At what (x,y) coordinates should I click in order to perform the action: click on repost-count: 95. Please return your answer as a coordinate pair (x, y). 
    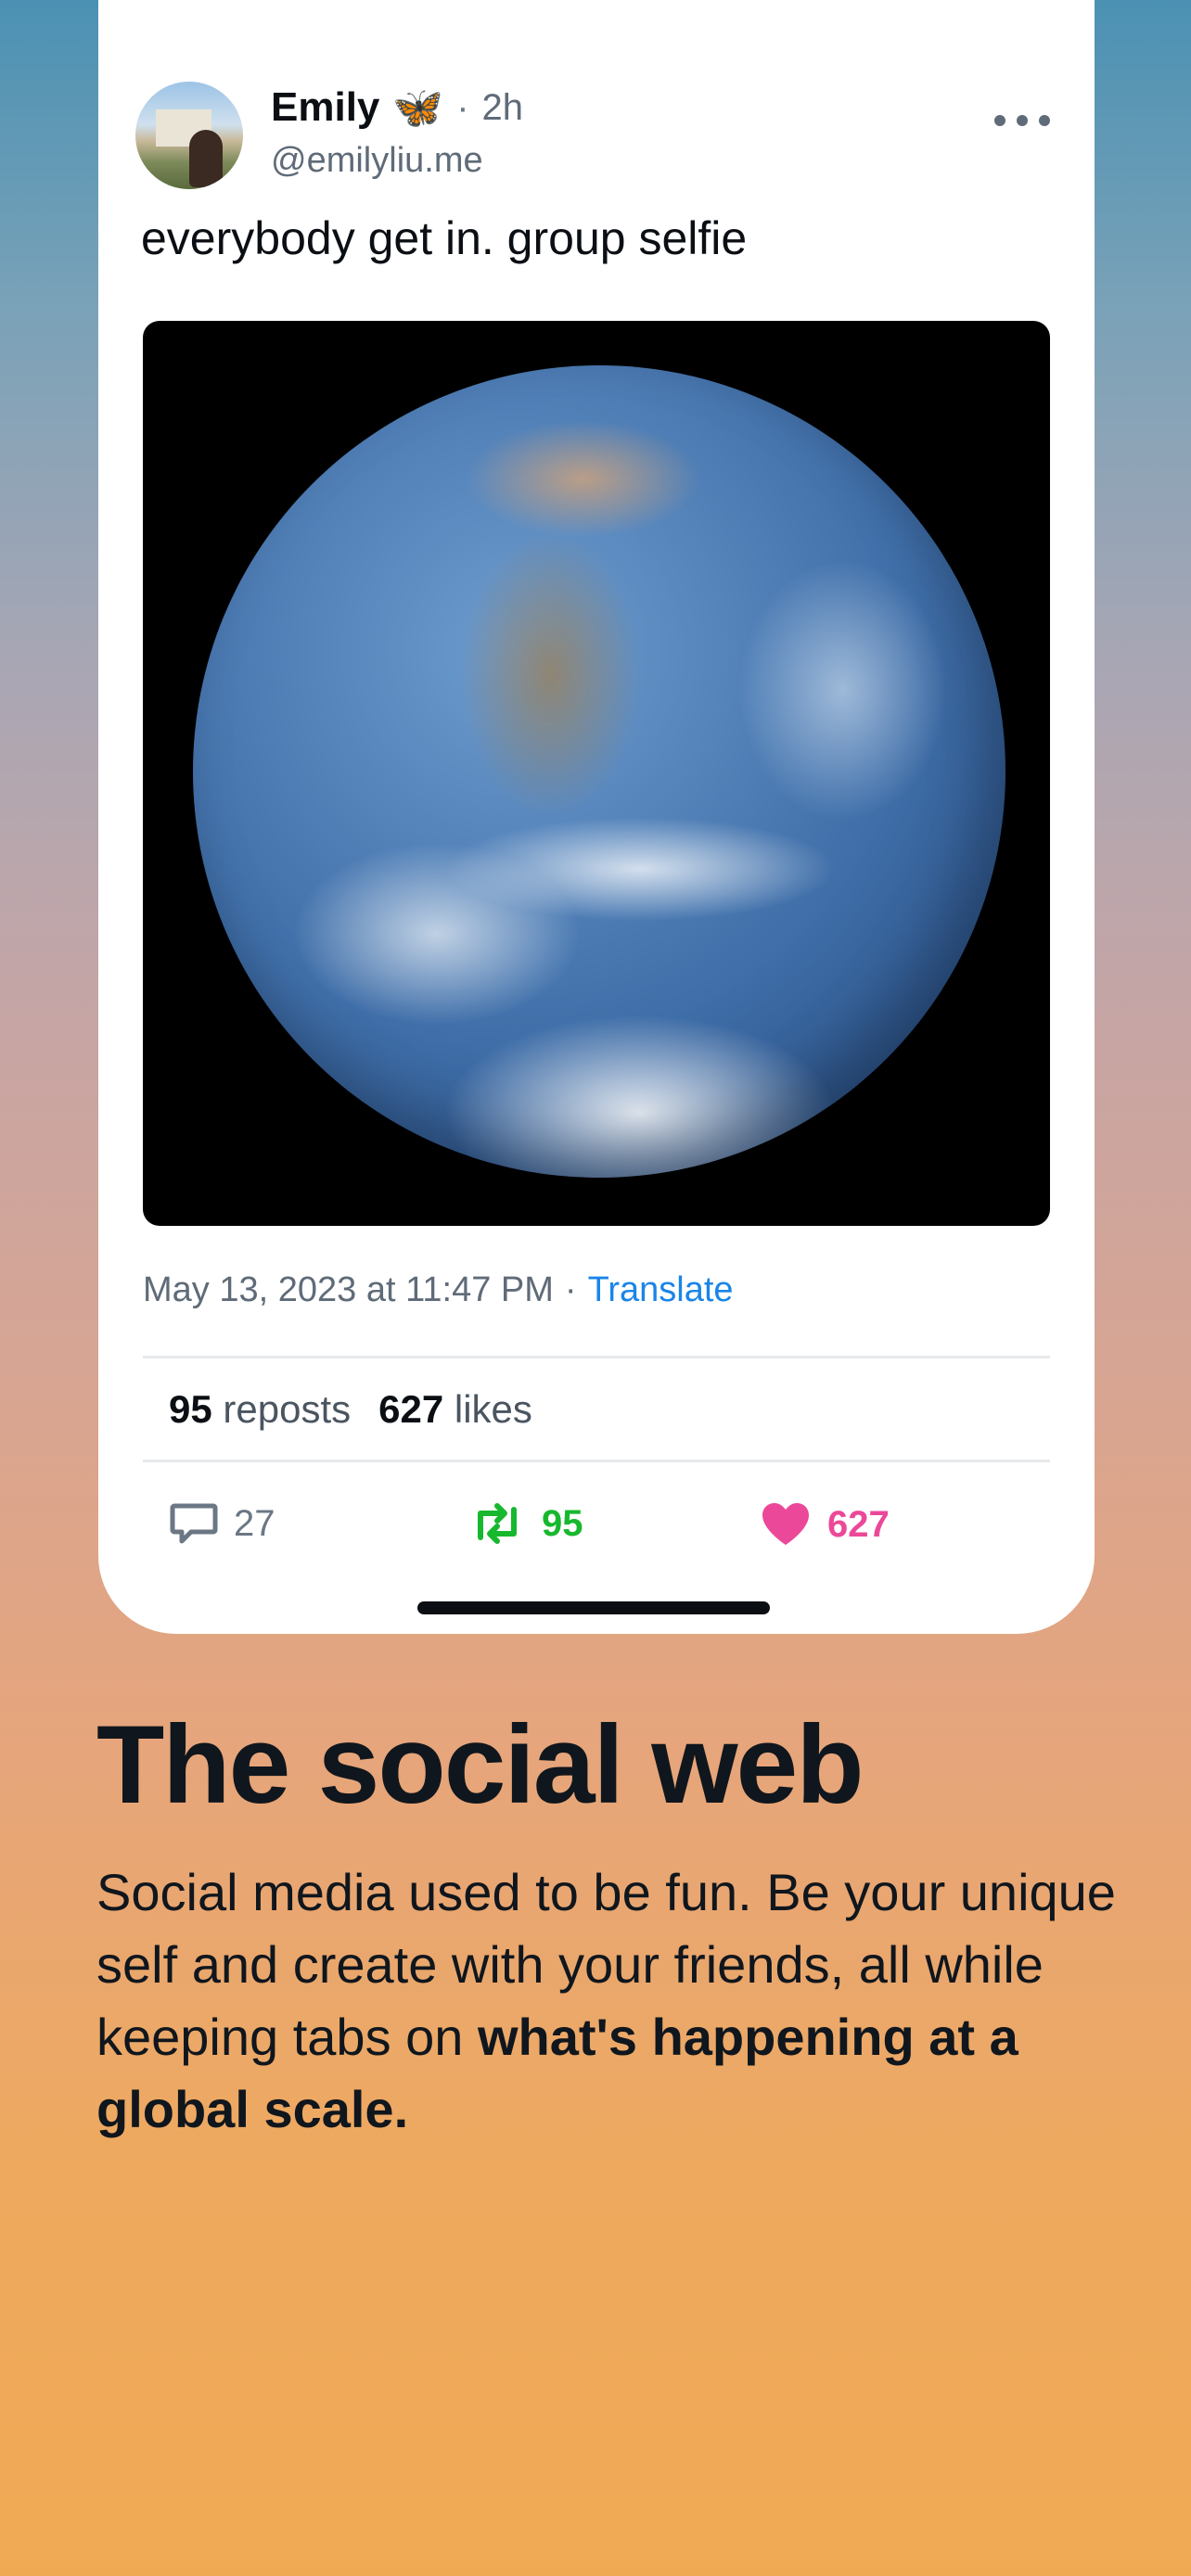
    Looking at the image, I should click on (562, 1523).